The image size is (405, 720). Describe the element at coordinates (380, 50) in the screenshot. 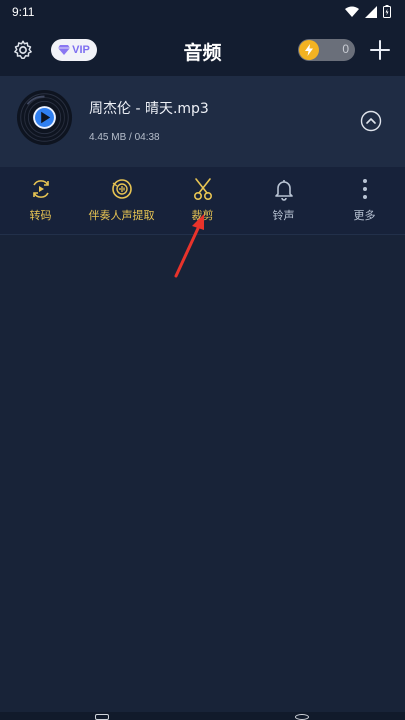

I see `plus-icon` at that location.